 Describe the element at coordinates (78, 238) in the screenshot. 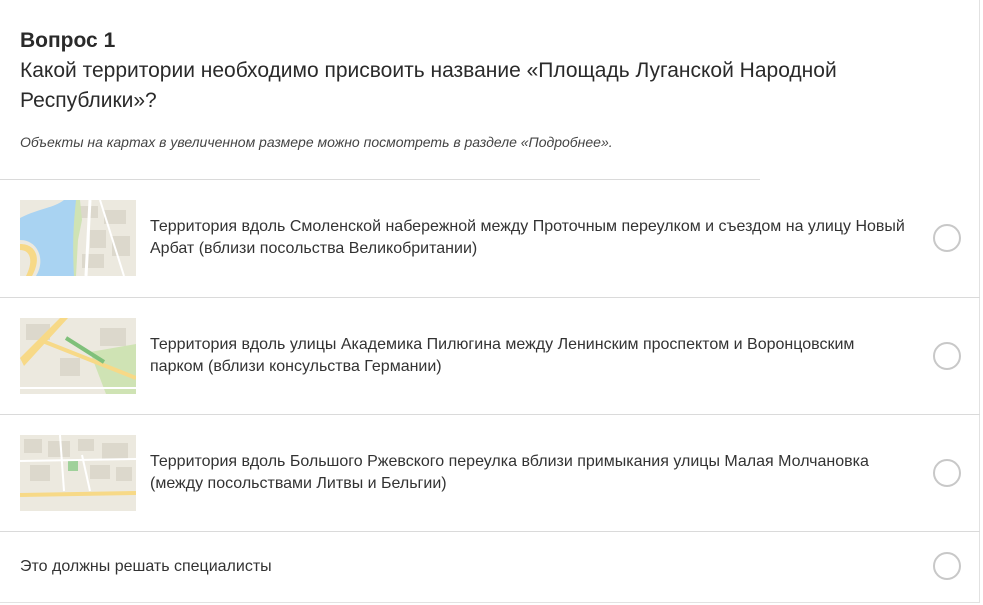

I see `map-thumbnail-river` at that location.